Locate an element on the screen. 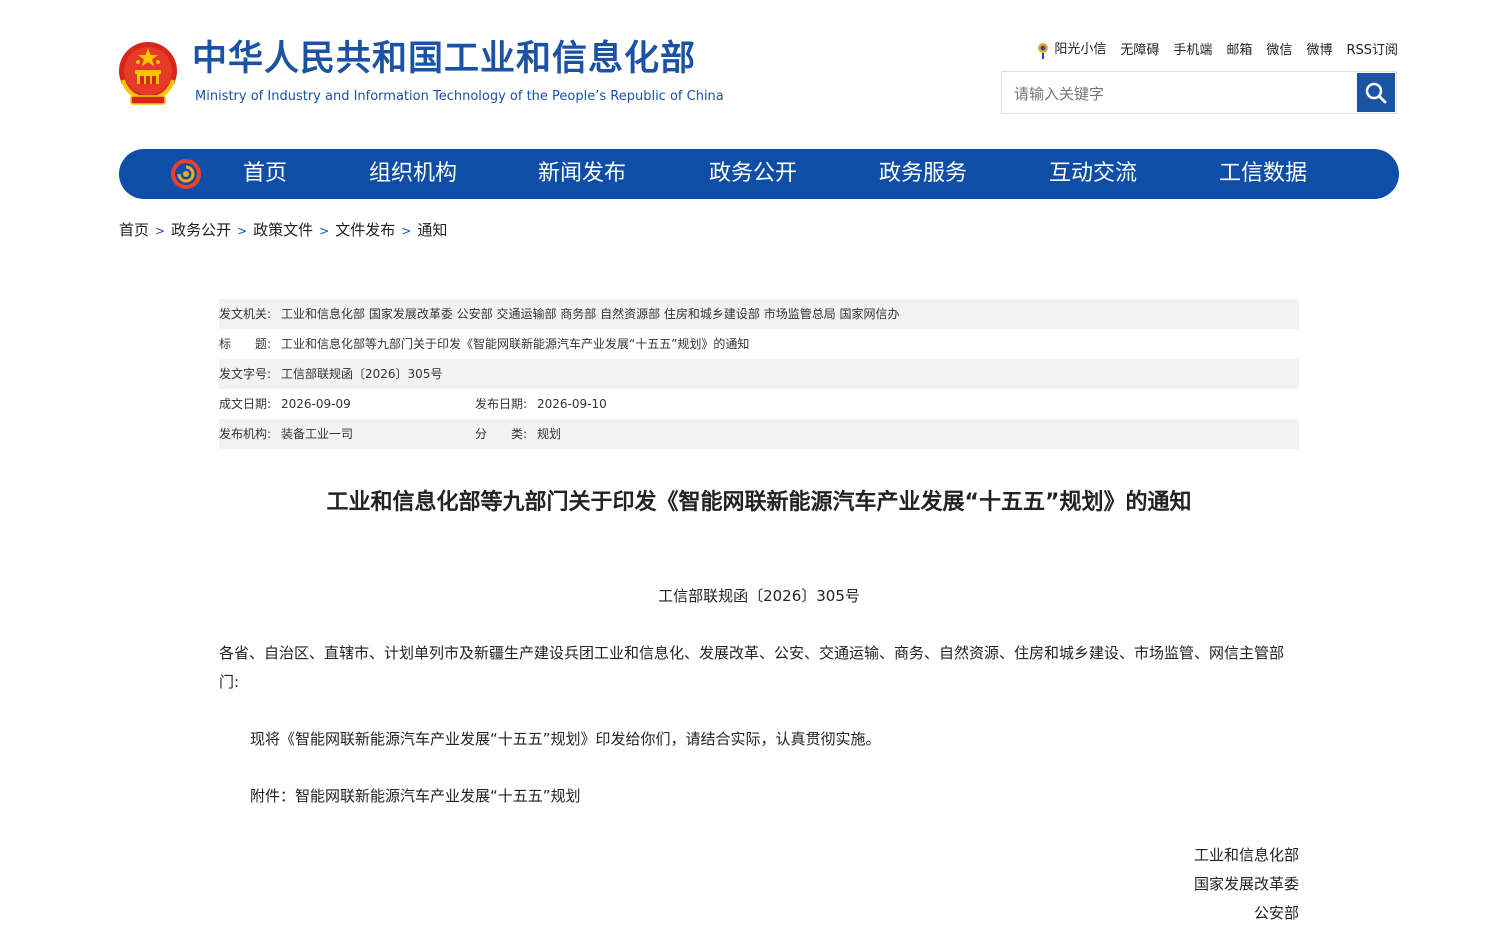 The image size is (1498, 932). breadcrumb: 首页 > 政务公开 > 政策文件 > 文件发布 > 通知 is located at coordinates (283, 229).